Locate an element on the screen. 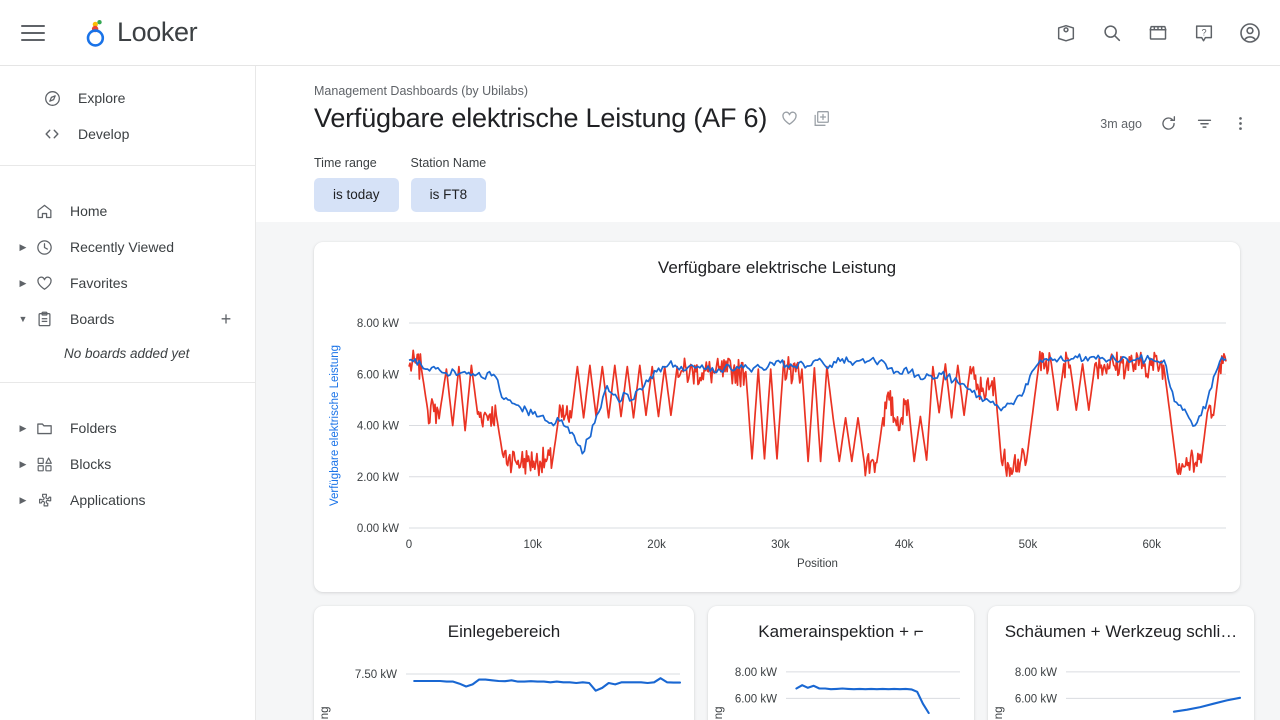 This screenshot has height=720, width=1280. account-icon is located at coordinates (1250, 33).